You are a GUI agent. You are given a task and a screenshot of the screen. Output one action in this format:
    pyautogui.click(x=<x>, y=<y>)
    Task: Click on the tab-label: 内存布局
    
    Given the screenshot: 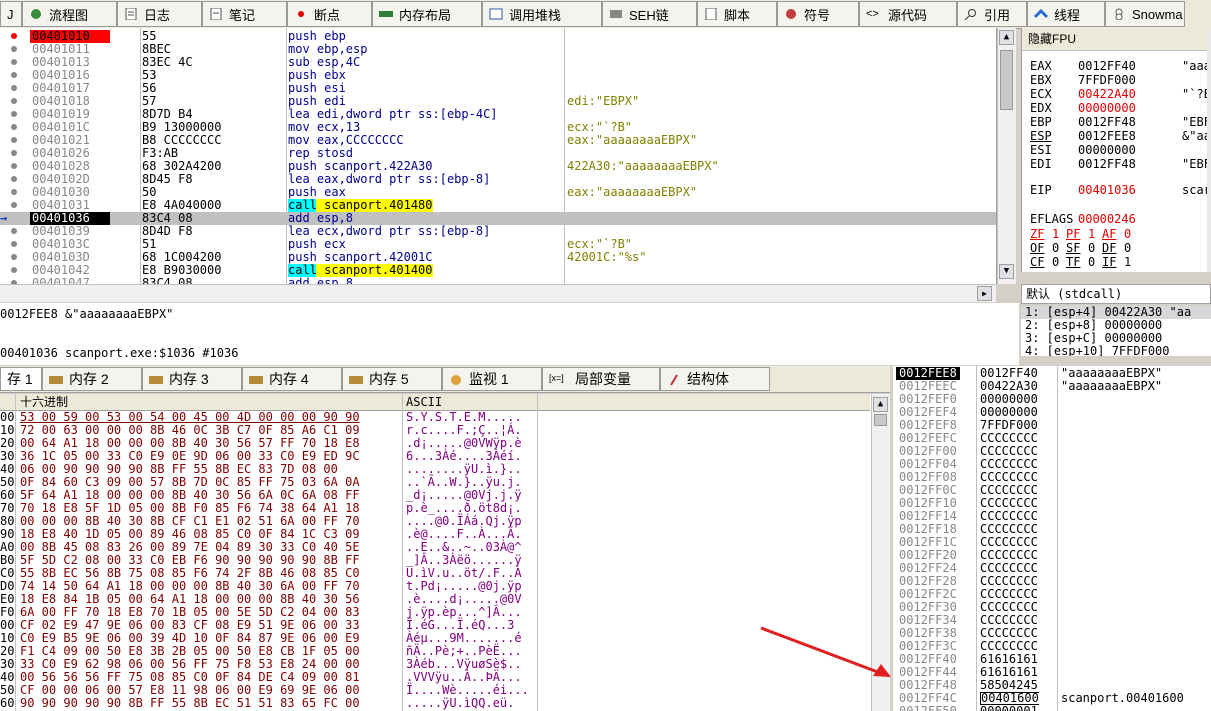 What is the action you would take?
    pyautogui.click(x=425, y=15)
    